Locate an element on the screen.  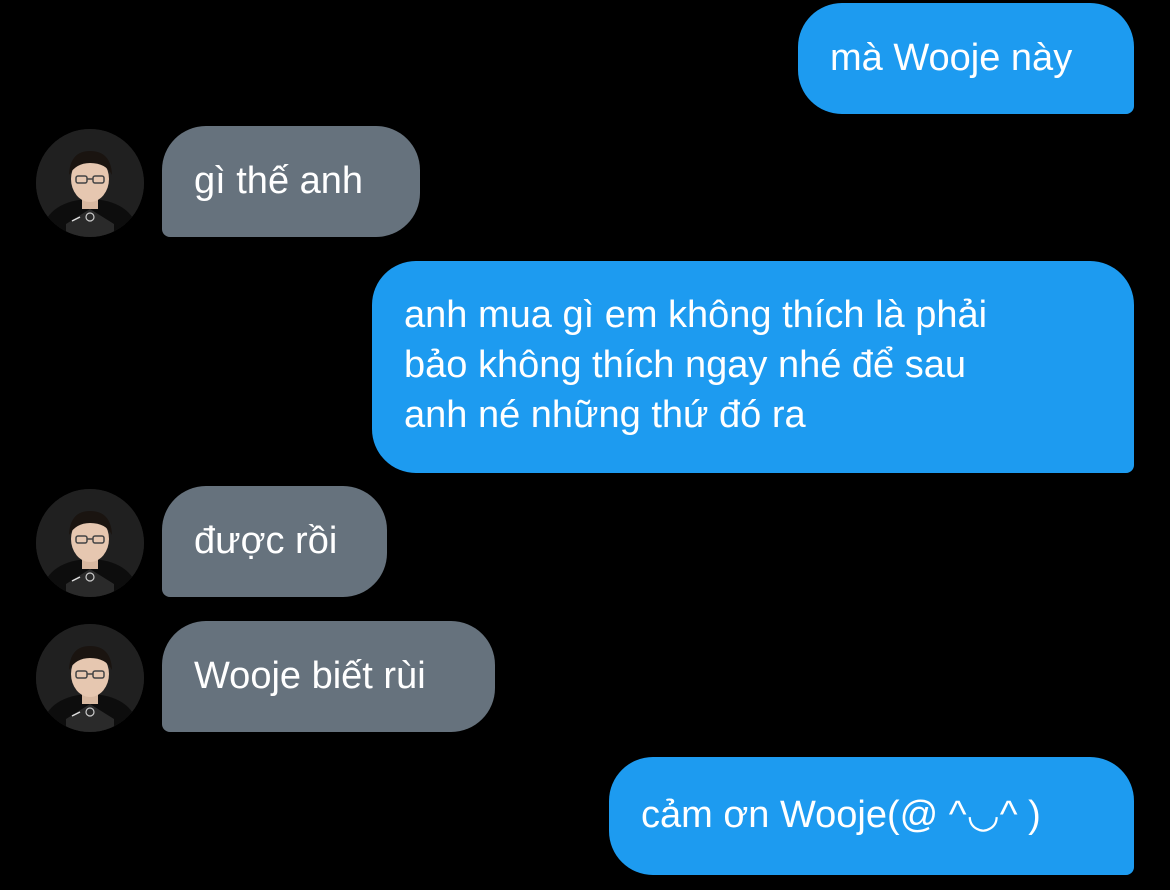
message-text: gì thế anh is located at coordinates (279, 181).